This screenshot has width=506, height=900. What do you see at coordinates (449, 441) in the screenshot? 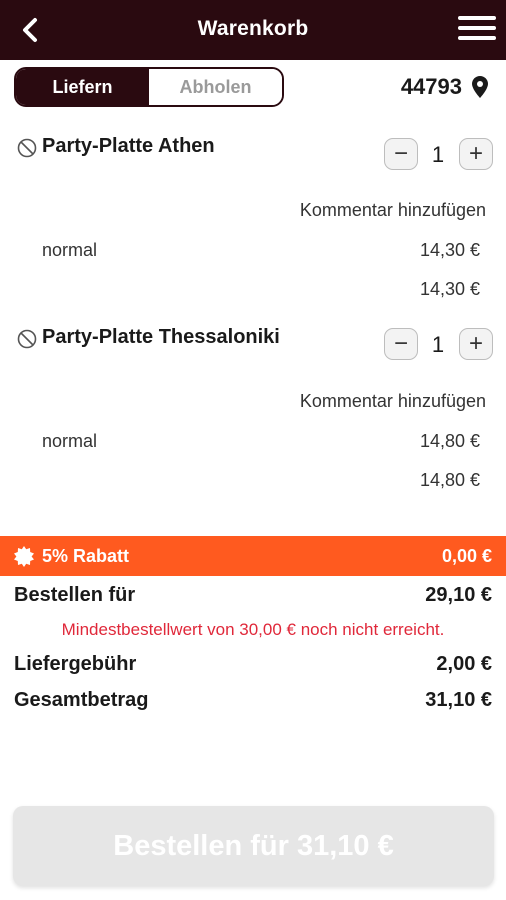
I see `variant-price: 14,80 €` at bounding box center [449, 441].